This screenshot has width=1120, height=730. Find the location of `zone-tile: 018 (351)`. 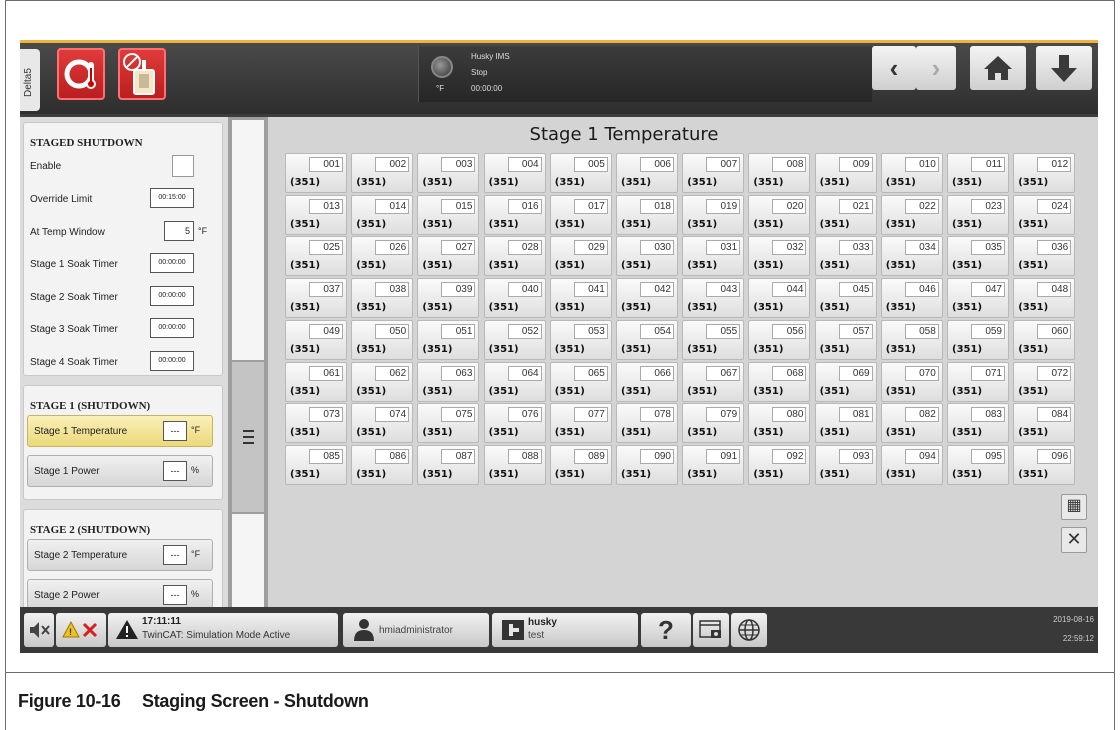

zone-tile: 018 (351) is located at coordinates (647, 214).